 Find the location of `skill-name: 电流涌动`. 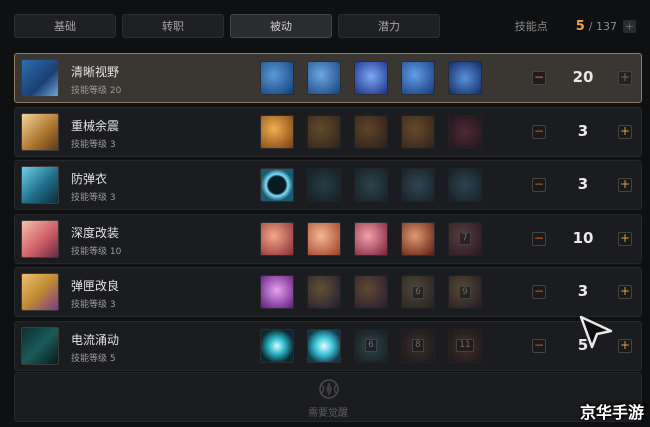

skill-name: 电流涌动 is located at coordinates (95, 339).